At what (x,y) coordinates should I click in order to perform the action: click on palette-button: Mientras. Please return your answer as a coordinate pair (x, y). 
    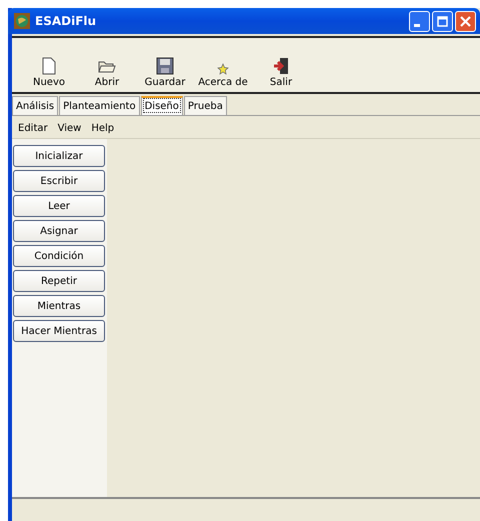
    Looking at the image, I should click on (59, 306).